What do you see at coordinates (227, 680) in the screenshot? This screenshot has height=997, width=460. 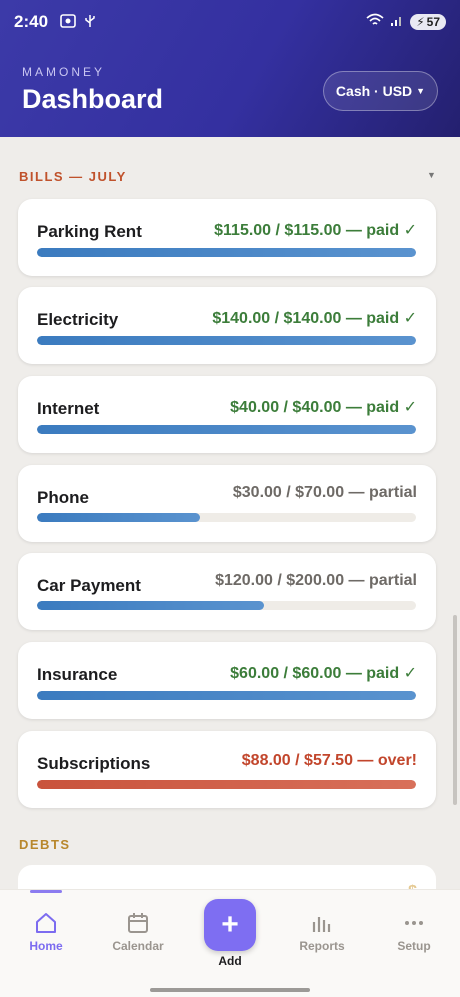 I see `bill-card: Insurance $60.00 / $60.00 — paid ✓` at bounding box center [227, 680].